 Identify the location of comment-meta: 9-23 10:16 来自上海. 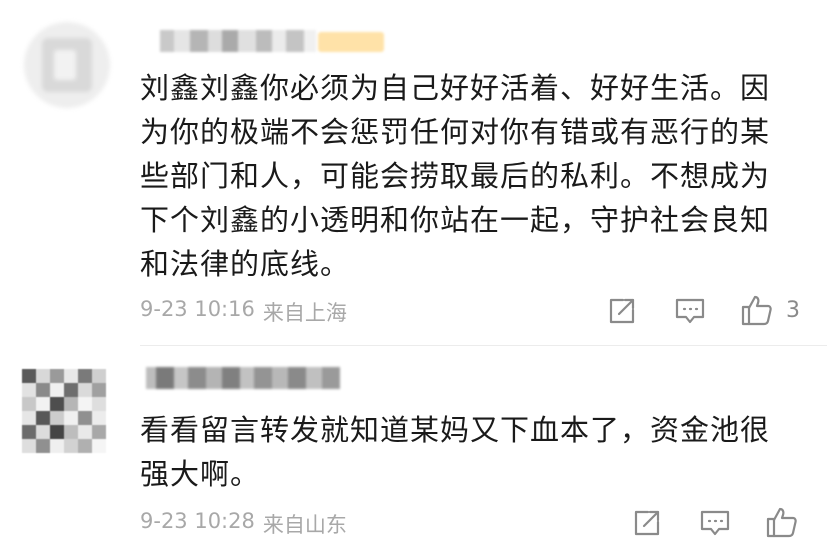
(243, 312).